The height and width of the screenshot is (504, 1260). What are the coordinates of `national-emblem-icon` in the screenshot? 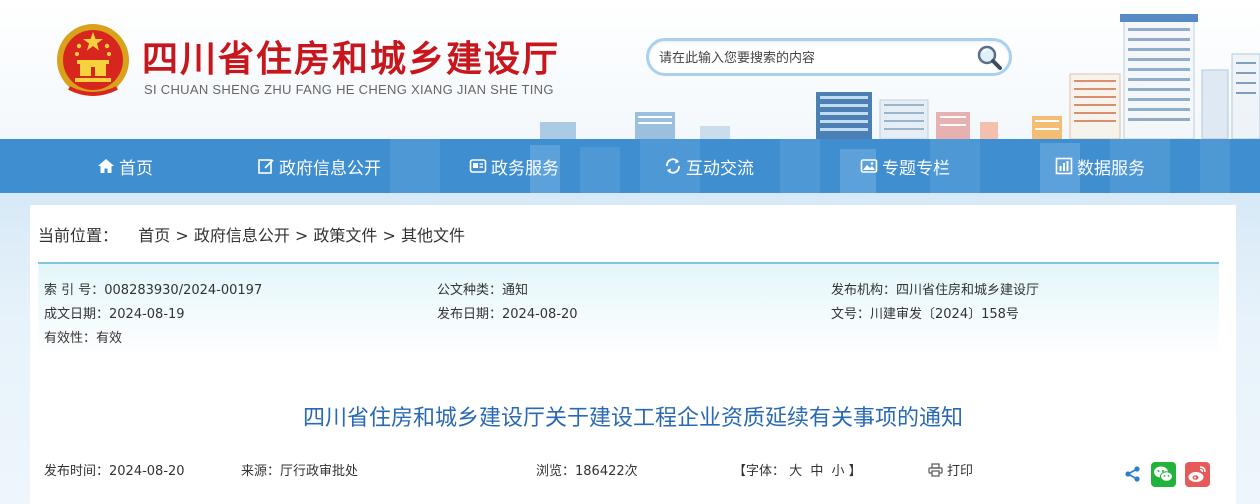 It's located at (93, 60).